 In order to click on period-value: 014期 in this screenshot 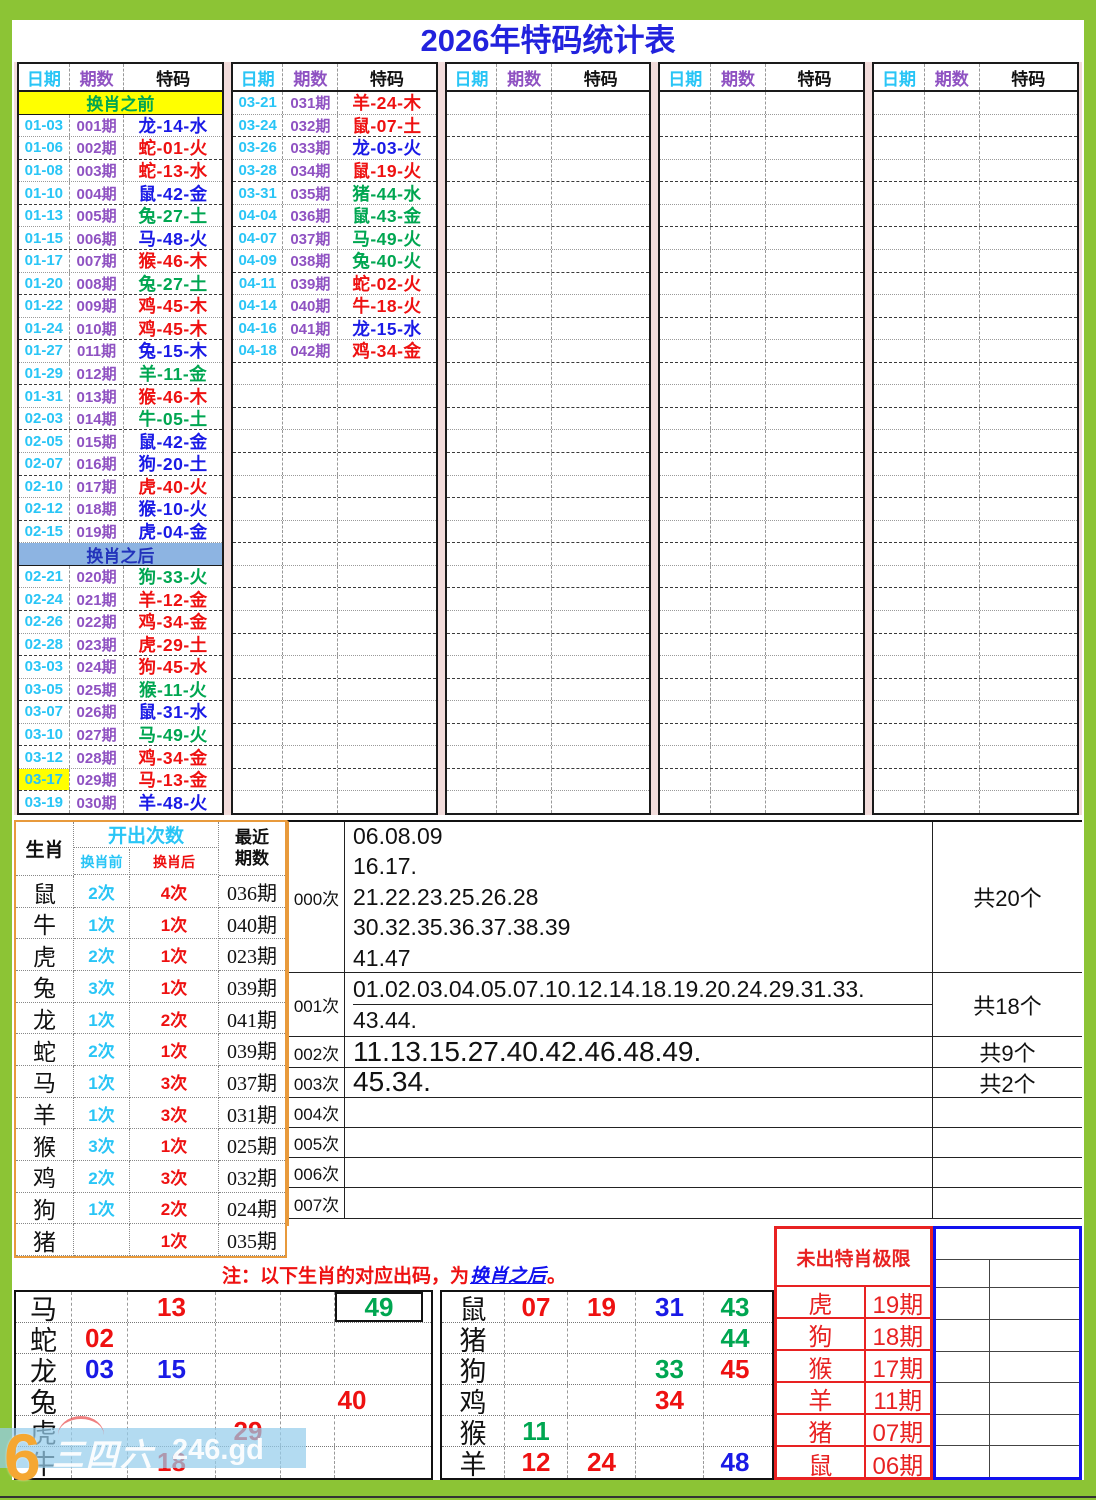, I will do `click(96, 420)`.